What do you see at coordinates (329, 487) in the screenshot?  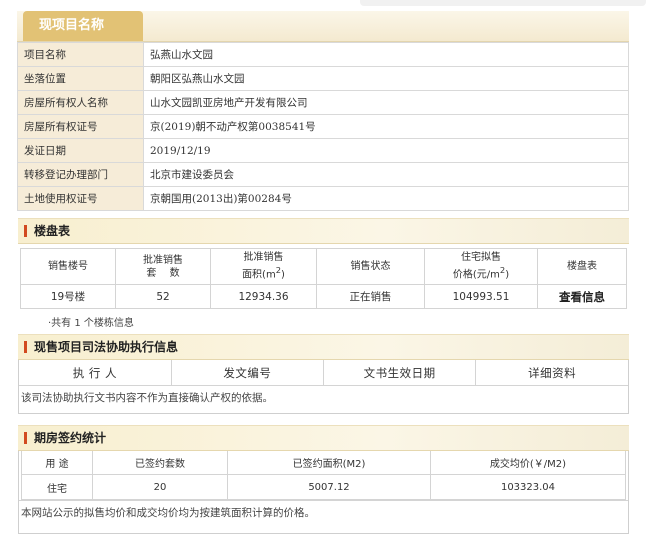 I see `signed-area: 5007.12` at bounding box center [329, 487].